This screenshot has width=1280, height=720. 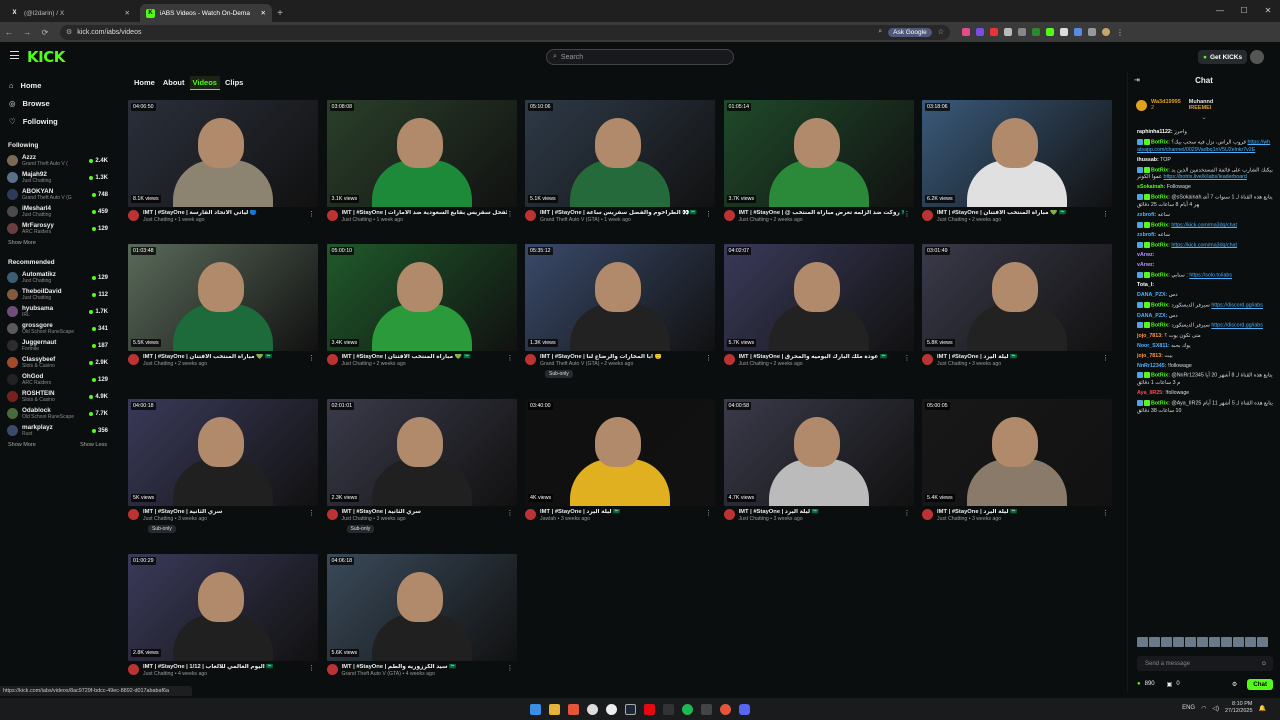 What do you see at coordinates (57, 103) in the screenshot?
I see `sidebar-item-browse: ◎ Browse` at bounding box center [57, 103].